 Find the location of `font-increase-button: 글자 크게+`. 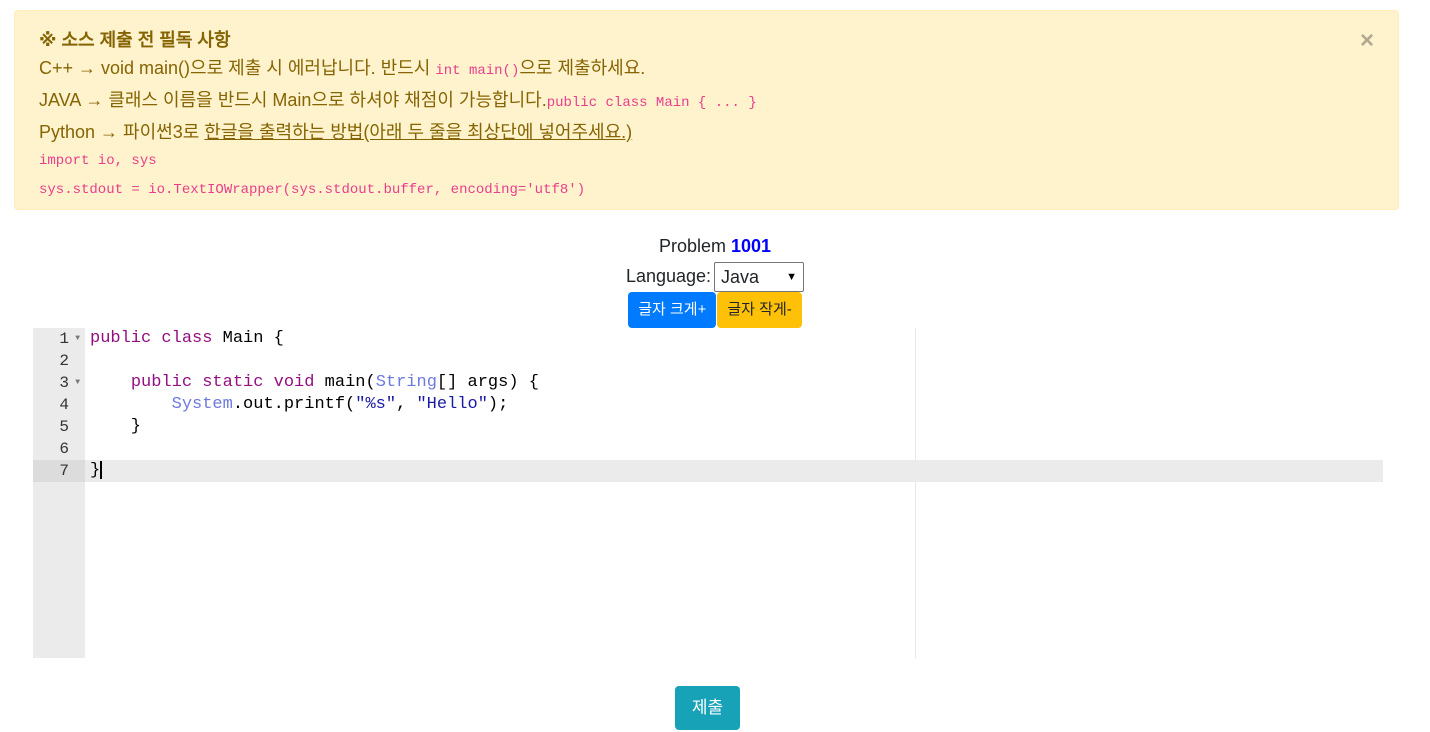

font-increase-button: 글자 크게+ is located at coordinates (672, 310).